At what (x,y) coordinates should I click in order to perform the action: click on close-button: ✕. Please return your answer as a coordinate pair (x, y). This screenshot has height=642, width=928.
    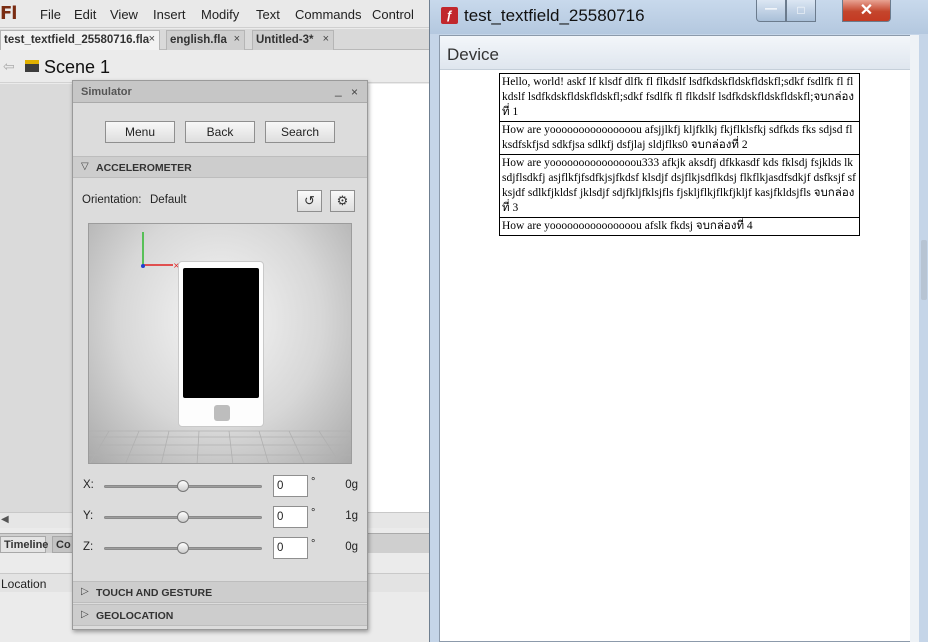
    Looking at the image, I should click on (866, 11).